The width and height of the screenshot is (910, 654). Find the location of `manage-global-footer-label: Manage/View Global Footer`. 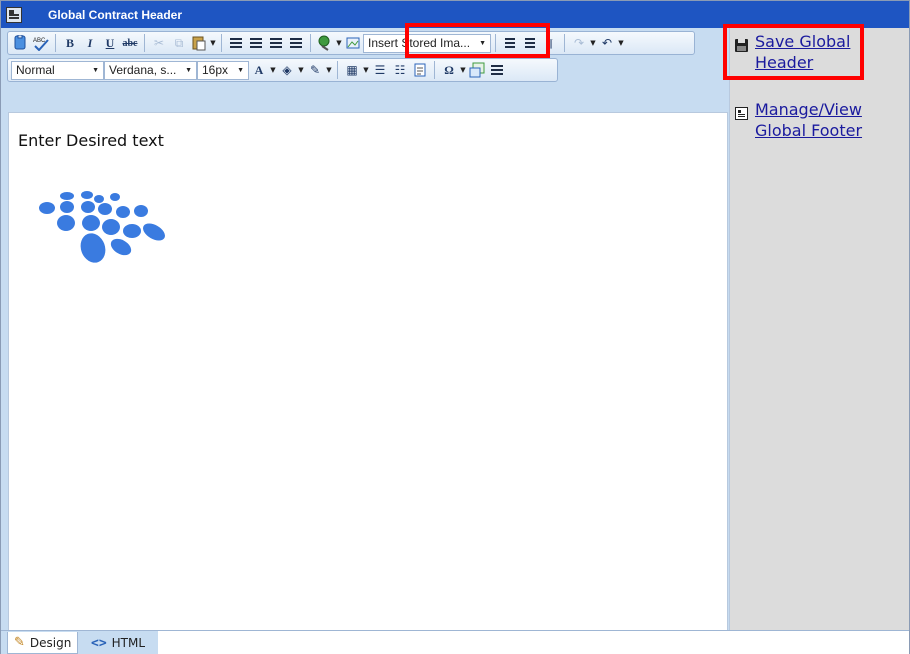

manage-global-footer-label: Manage/View Global Footer is located at coordinates (809, 120).